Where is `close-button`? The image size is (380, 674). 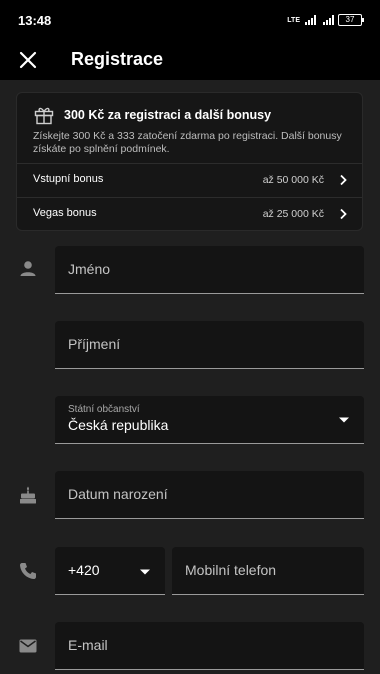 close-button is located at coordinates (28, 60).